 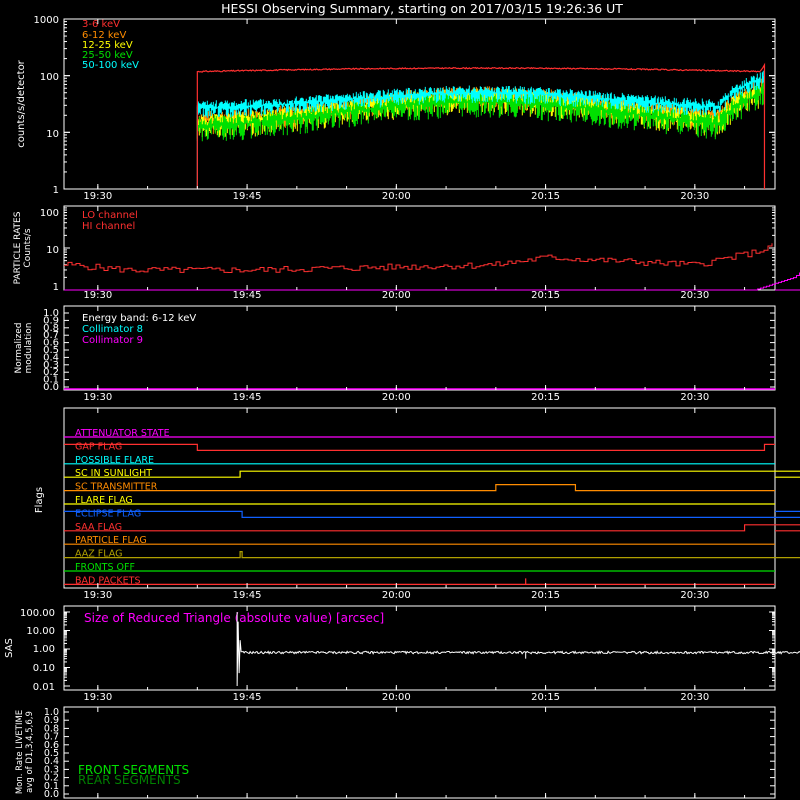 What do you see at coordinates (52, 134) in the screenshot?
I see `counts-ytick-10: 10` at bounding box center [52, 134].